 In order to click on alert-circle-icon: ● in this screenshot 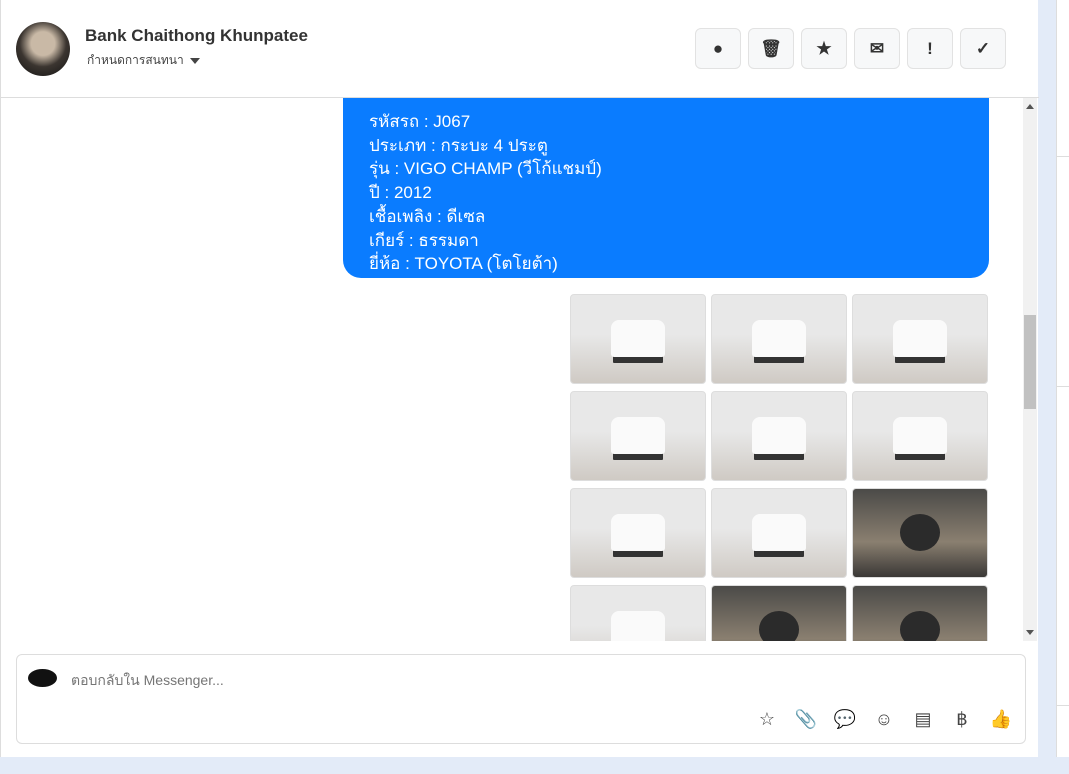, I will do `click(718, 48)`.